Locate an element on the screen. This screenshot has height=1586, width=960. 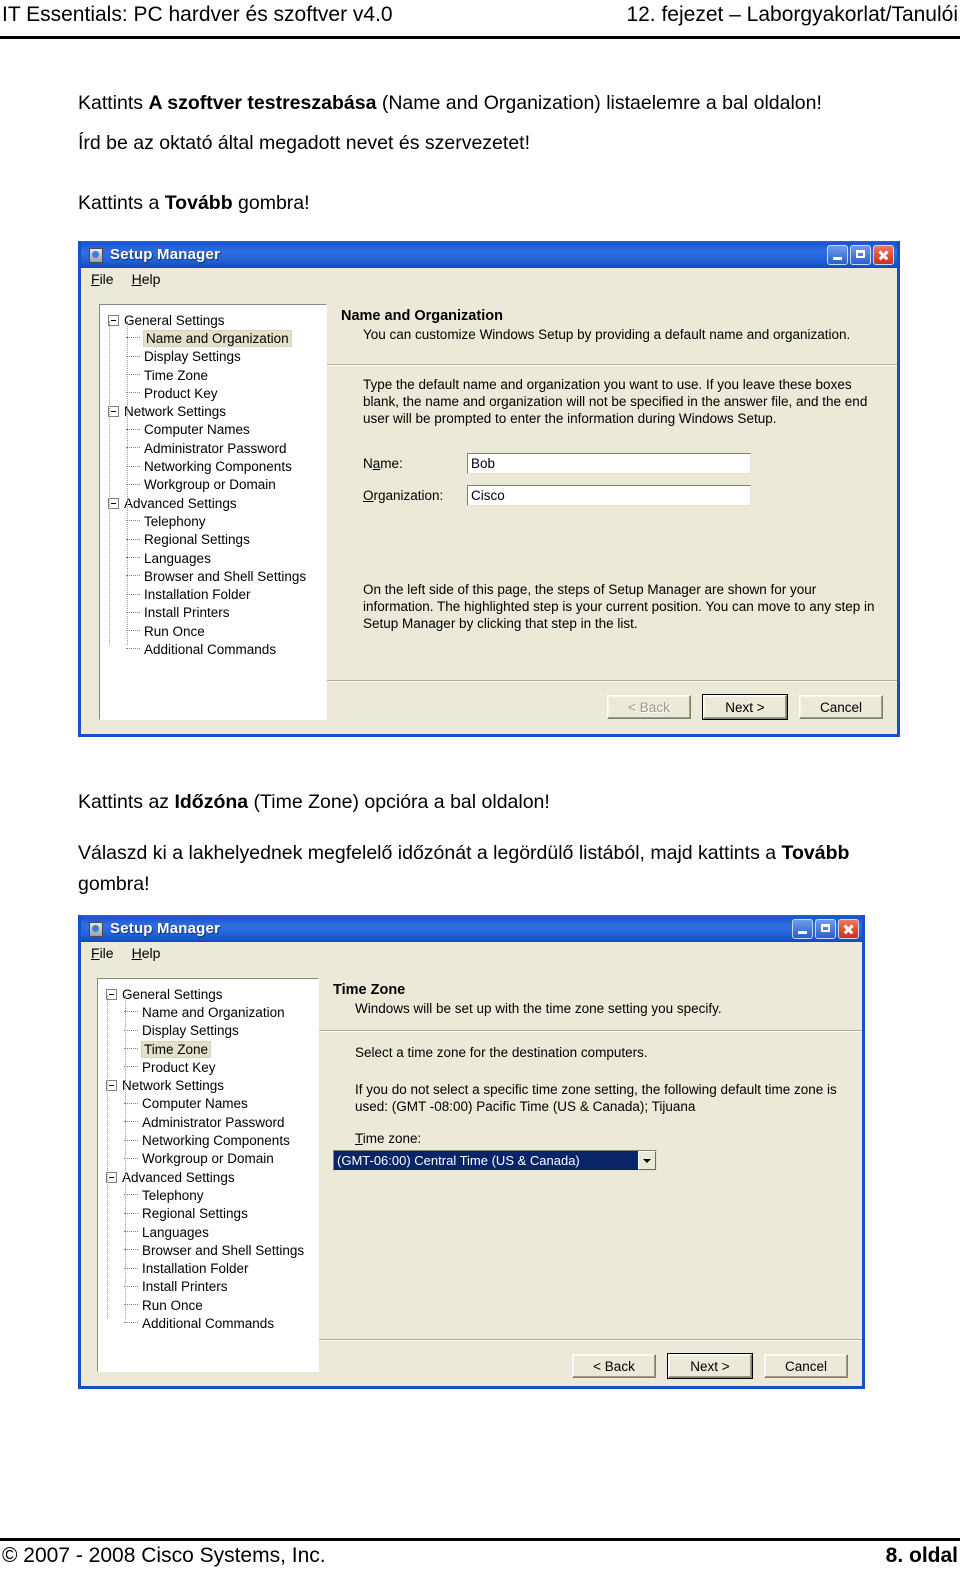
chevron-down-icon is located at coordinates (647, 1160).